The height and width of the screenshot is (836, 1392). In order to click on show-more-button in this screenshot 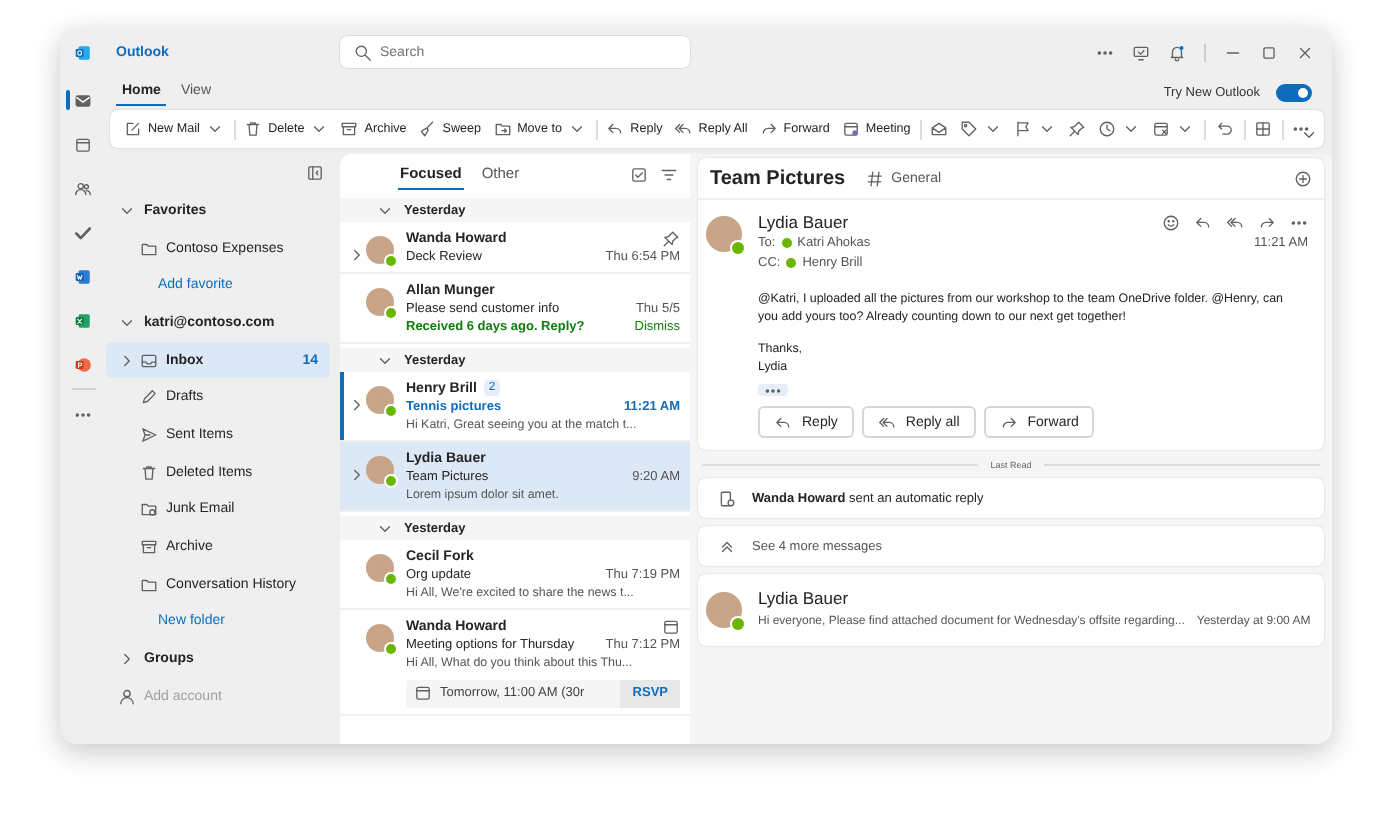, I will do `click(773, 390)`.